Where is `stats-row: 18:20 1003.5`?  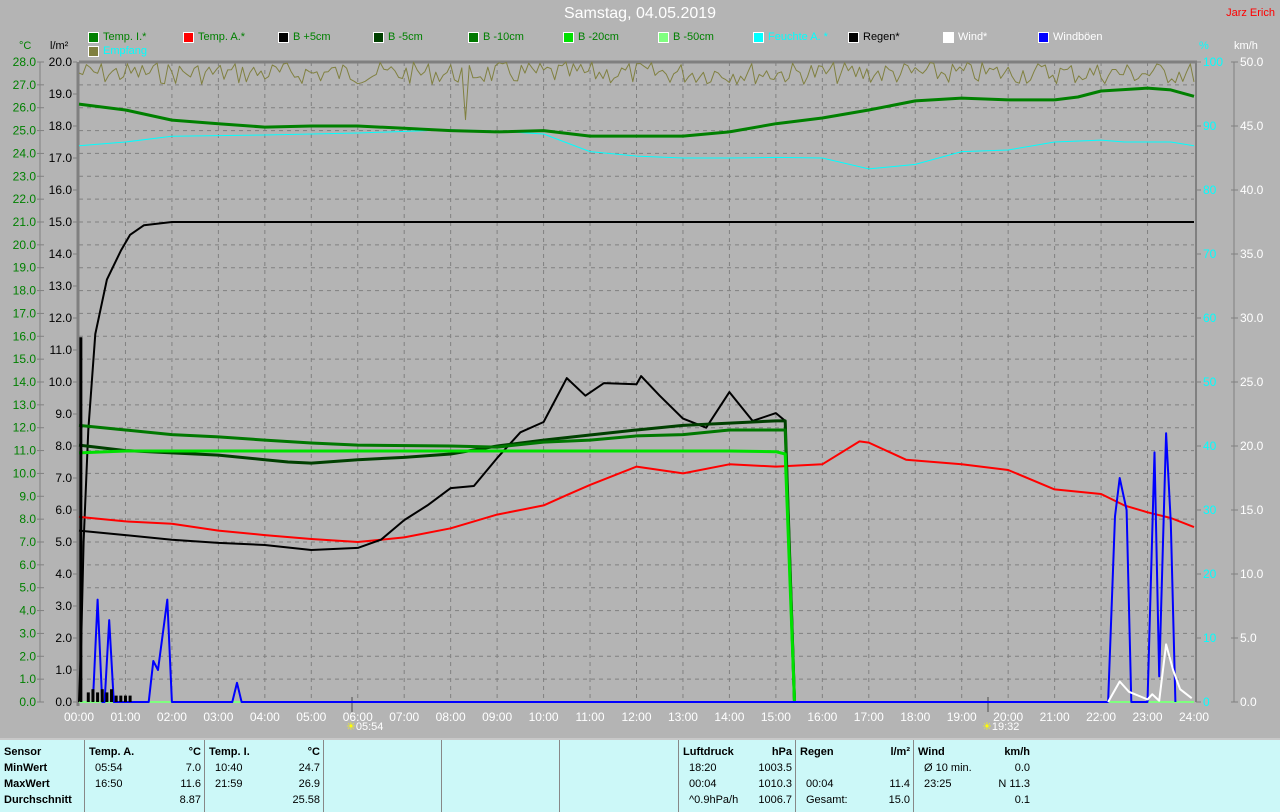 stats-row: 18:20 1003.5 is located at coordinates (737, 769).